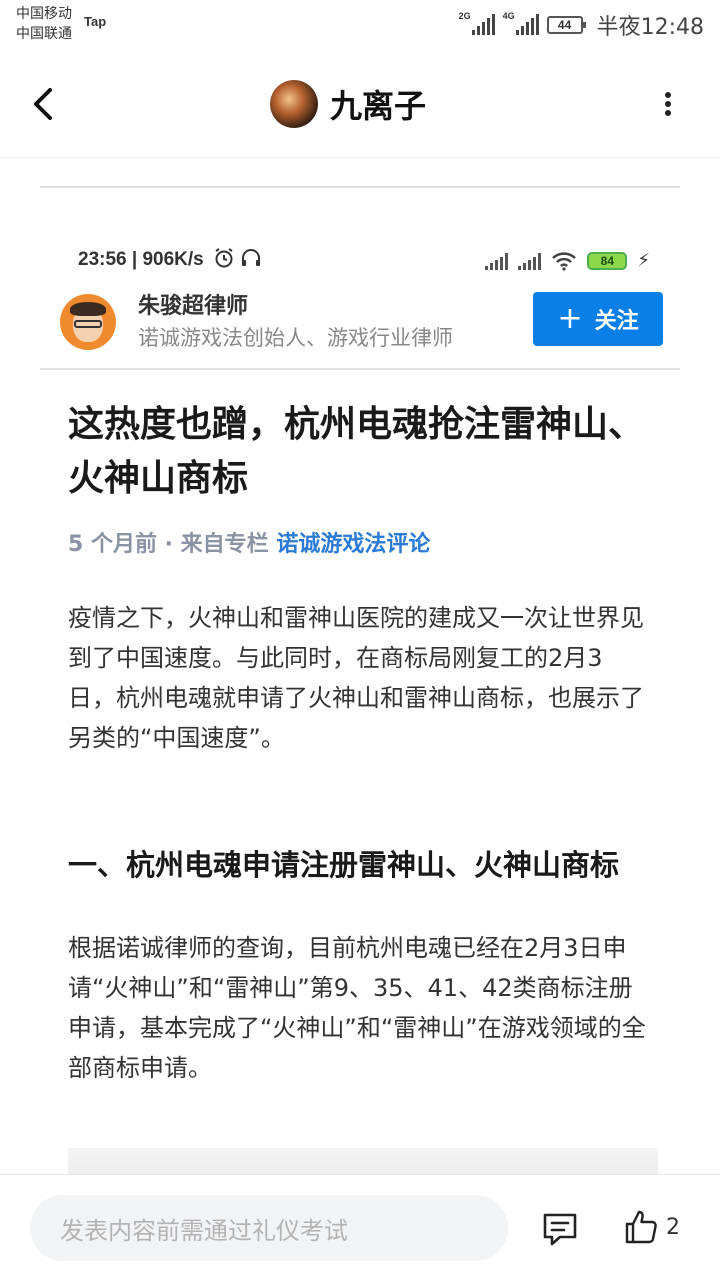 This screenshot has height=1280, width=720. What do you see at coordinates (641, 1227) in the screenshot?
I see `thumbs-up-icon` at bounding box center [641, 1227].